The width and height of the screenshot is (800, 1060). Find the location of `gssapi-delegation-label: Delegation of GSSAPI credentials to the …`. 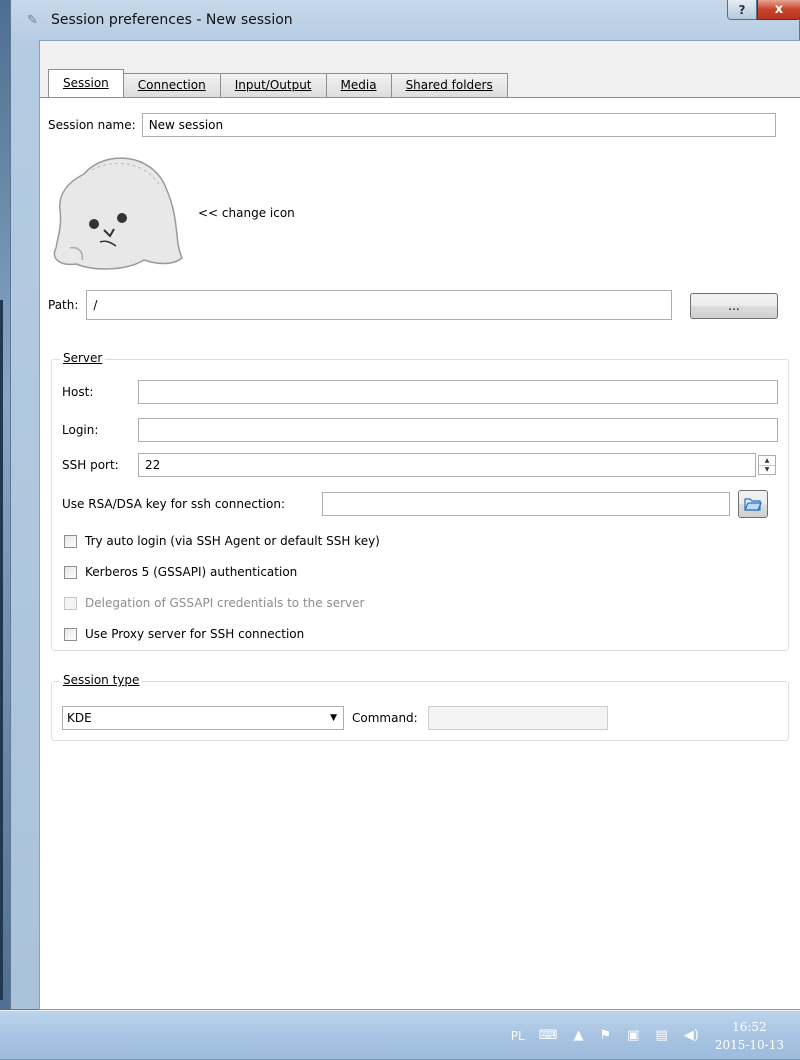

gssapi-delegation-label: Delegation of GSSAPI credentials to the … is located at coordinates (225, 603).